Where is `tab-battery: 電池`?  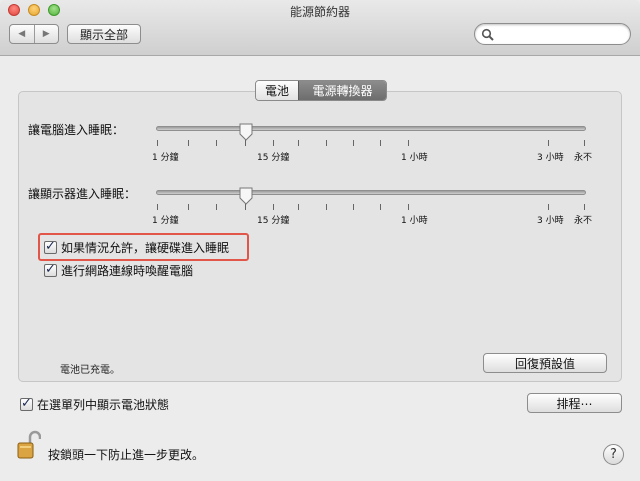
tab-battery: 電池 is located at coordinates (277, 90).